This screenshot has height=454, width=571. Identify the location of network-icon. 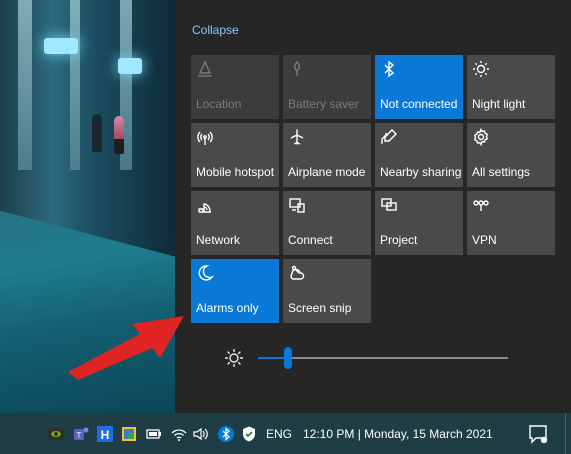
(205, 205).